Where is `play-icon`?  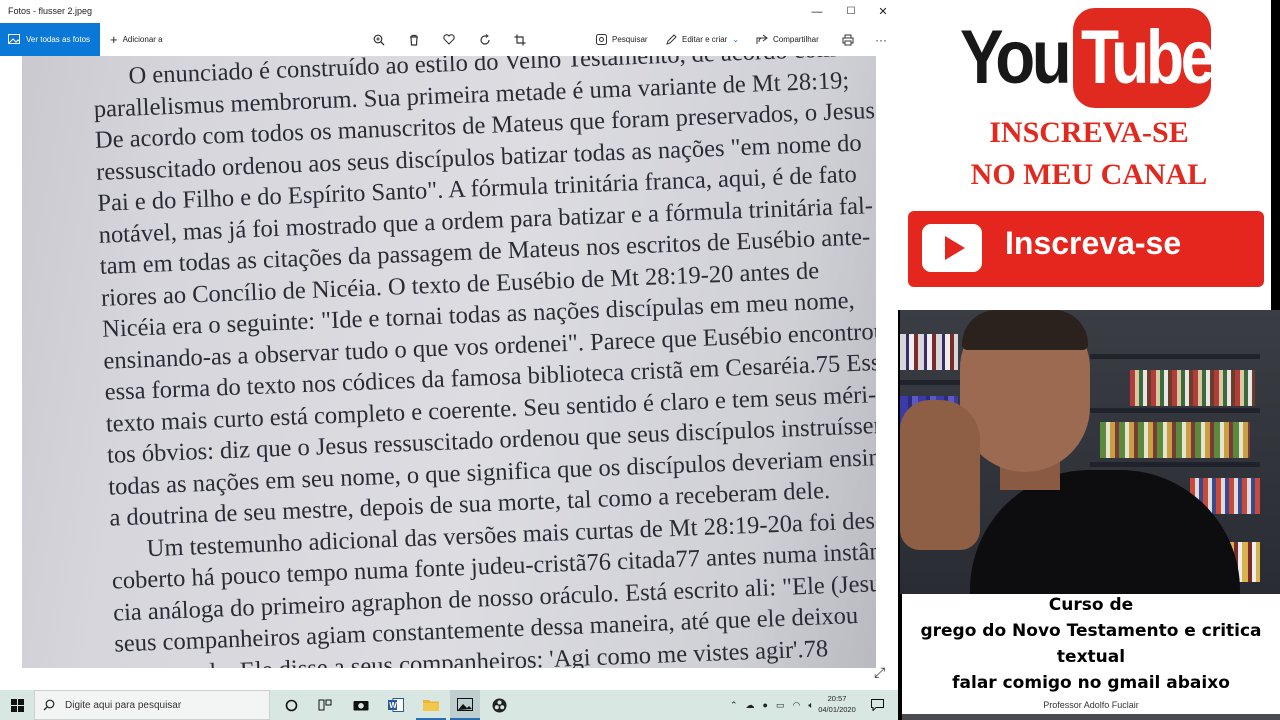 play-icon is located at coordinates (952, 248).